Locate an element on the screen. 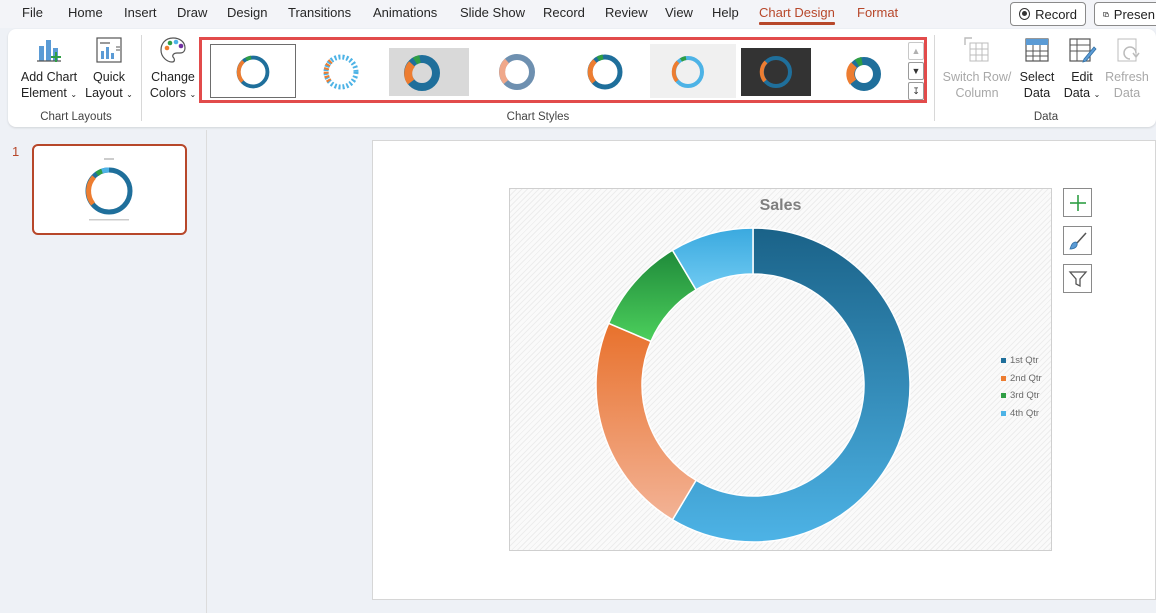  legend-item-q2: 2nd Qtr is located at coordinates (1021, 379).